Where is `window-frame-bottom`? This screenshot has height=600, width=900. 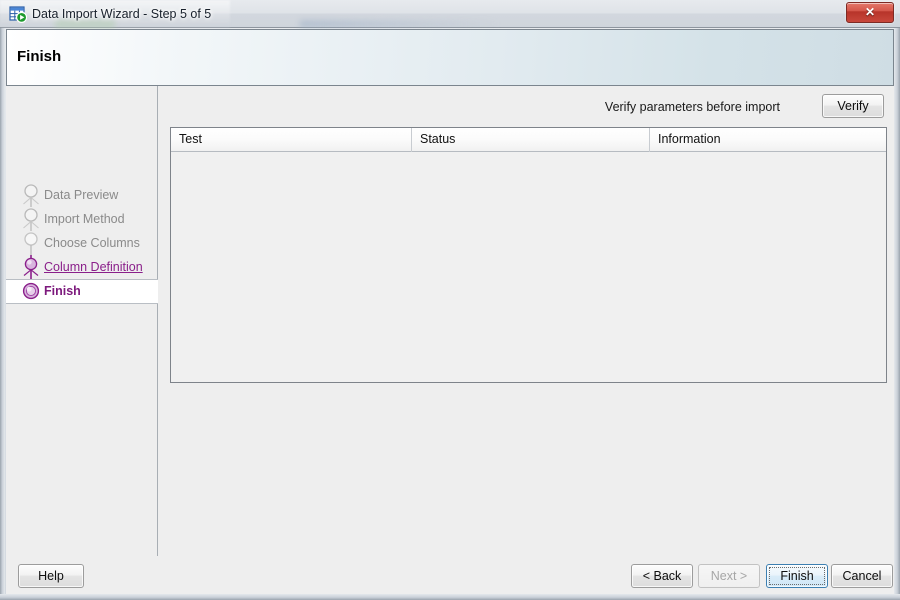
window-frame-bottom is located at coordinates (450, 597).